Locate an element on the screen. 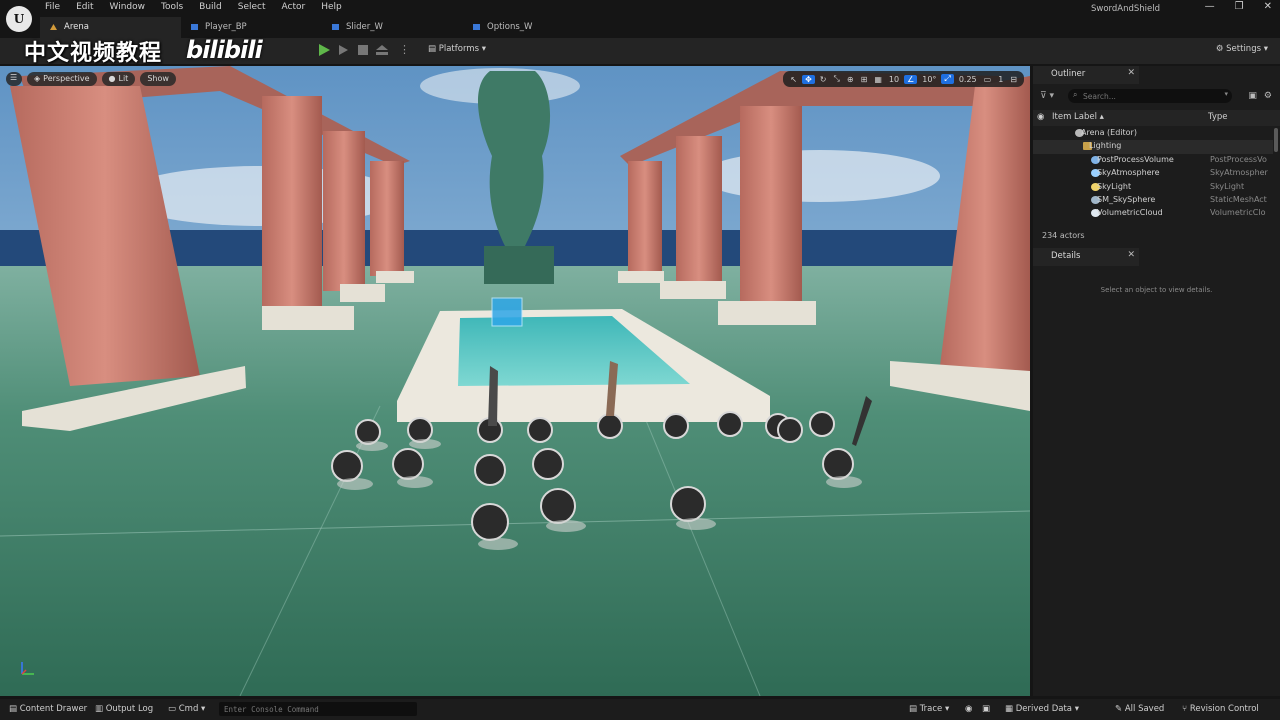 The height and width of the screenshot is (720, 1280). revision-icon: ⑂ is located at coordinates (1185, 709).